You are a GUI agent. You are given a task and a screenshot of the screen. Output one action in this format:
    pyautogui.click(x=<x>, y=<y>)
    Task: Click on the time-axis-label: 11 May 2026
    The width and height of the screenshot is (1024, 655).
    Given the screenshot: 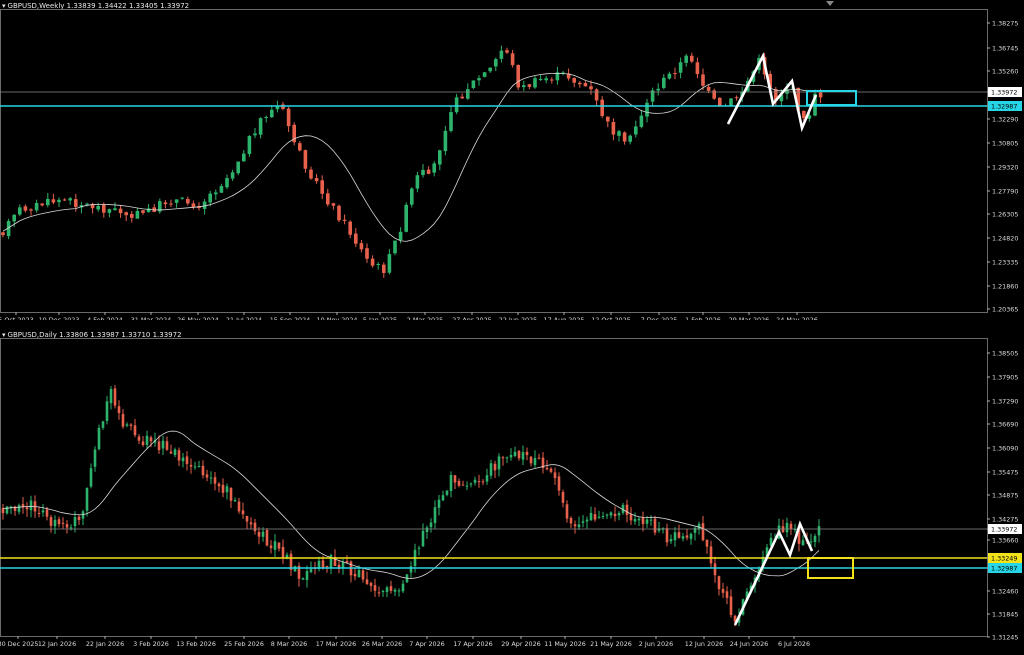 What is the action you would take?
    pyautogui.click(x=565, y=644)
    